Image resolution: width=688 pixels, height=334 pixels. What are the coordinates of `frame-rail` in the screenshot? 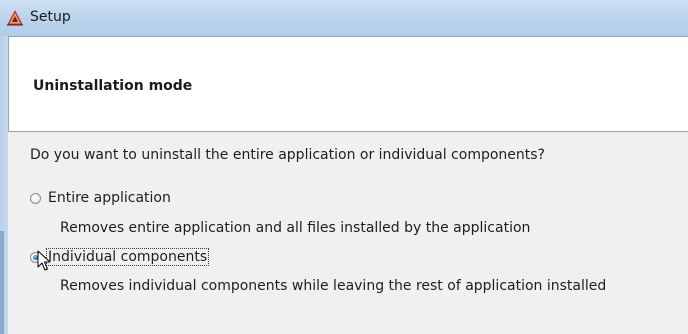 It's located at (2, 282).